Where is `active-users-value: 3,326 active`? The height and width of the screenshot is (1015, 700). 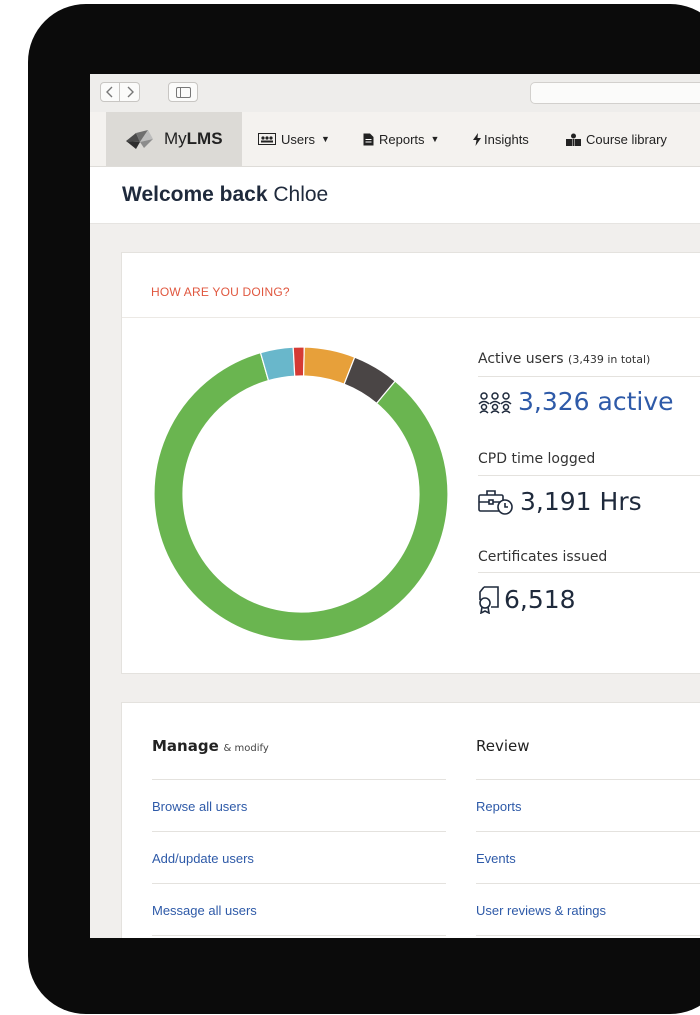 active-users-value: 3,326 active is located at coordinates (576, 401).